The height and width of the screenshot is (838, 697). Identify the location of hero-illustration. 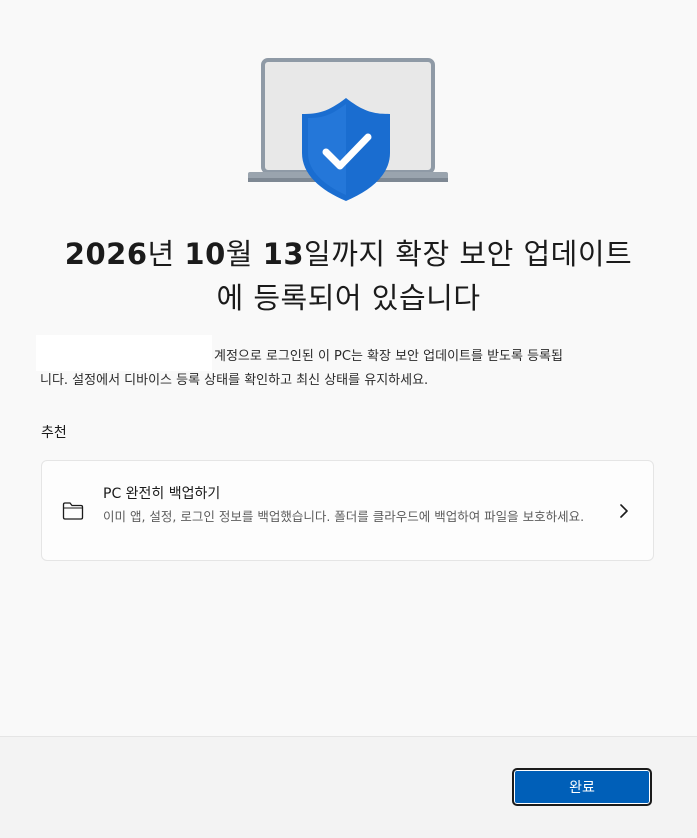
(348, 129).